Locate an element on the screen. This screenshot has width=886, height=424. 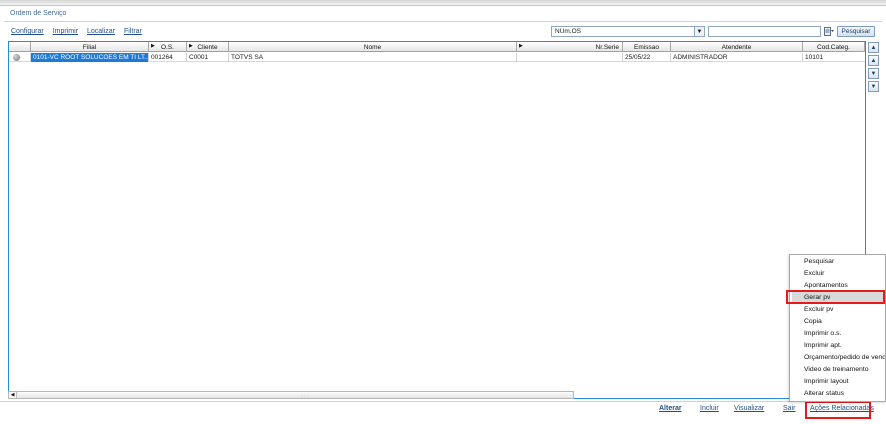
last-icon: ▼ is located at coordinates (873, 86).